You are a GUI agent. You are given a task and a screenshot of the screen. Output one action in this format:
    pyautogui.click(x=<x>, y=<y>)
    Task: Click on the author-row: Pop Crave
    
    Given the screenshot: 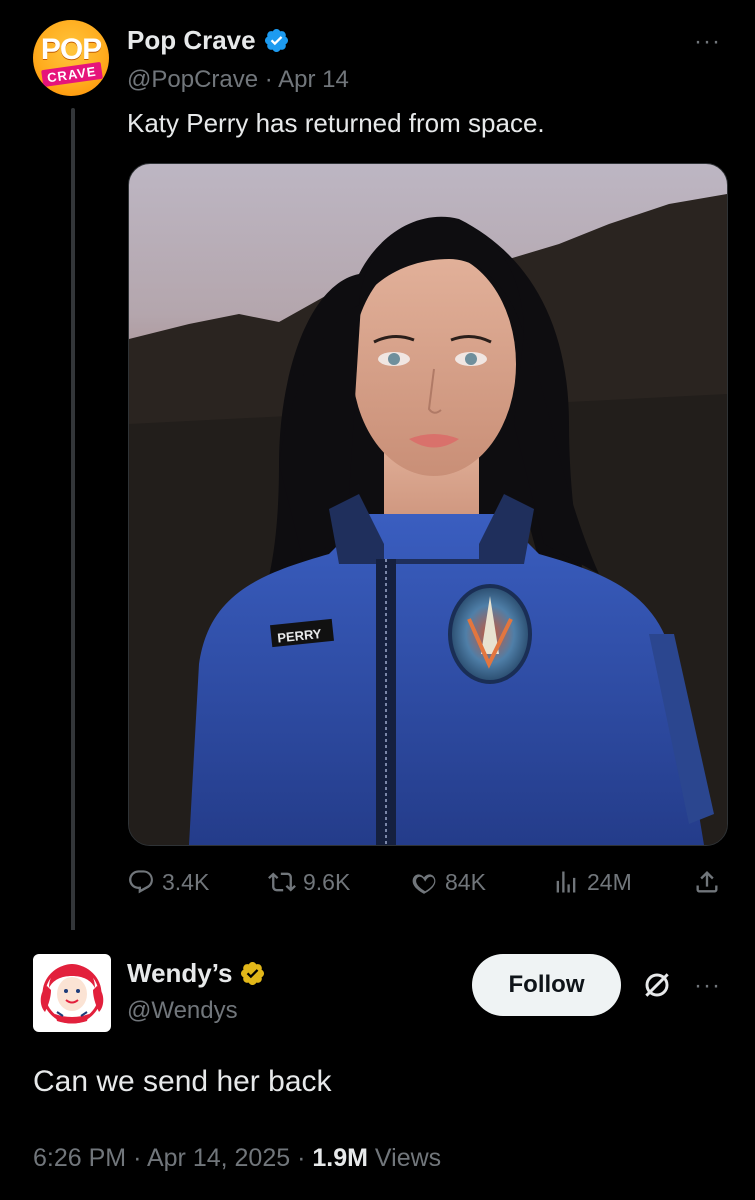 What is the action you would take?
    pyautogui.click(x=208, y=40)
    